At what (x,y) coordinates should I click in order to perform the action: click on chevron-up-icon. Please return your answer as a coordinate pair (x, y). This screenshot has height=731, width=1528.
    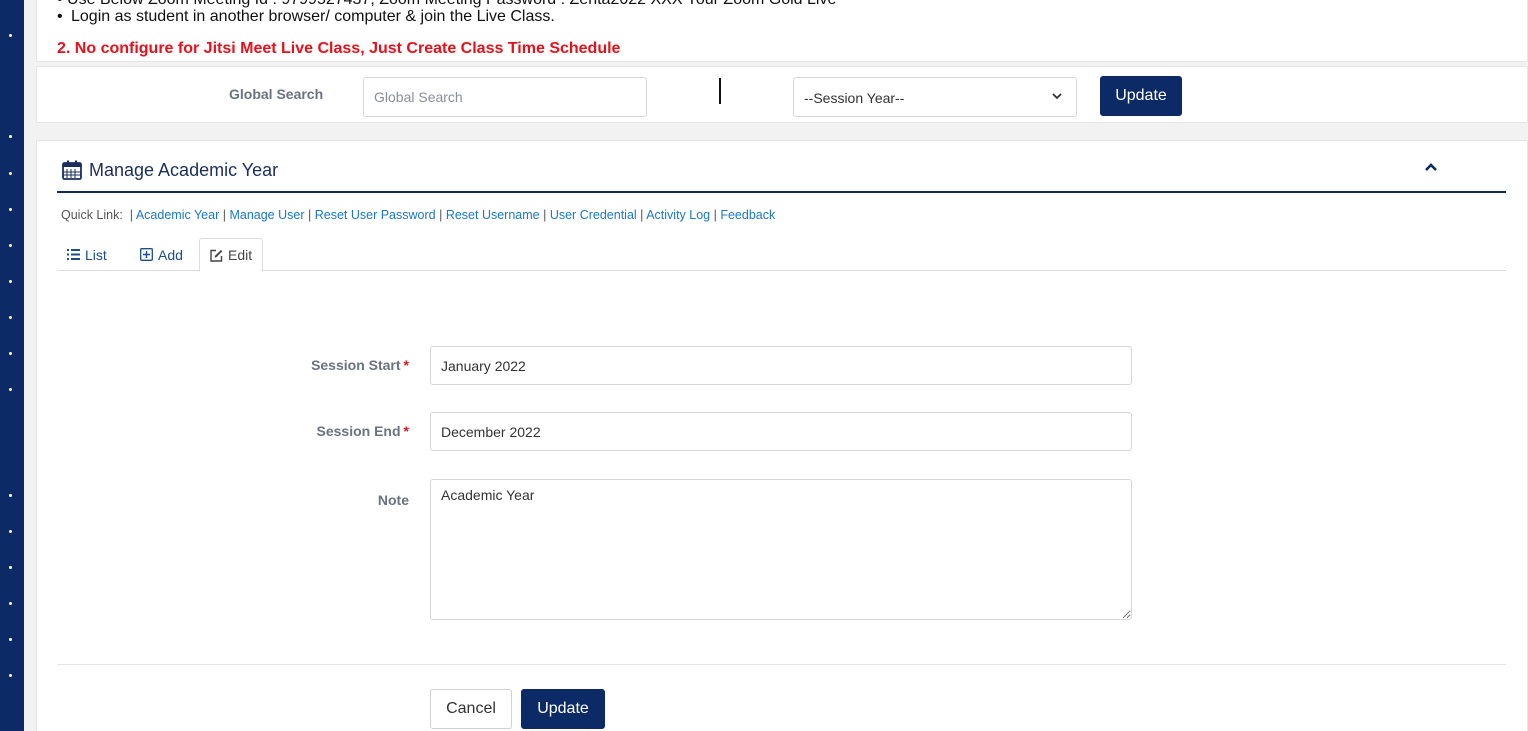
    Looking at the image, I should click on (1431, 167).